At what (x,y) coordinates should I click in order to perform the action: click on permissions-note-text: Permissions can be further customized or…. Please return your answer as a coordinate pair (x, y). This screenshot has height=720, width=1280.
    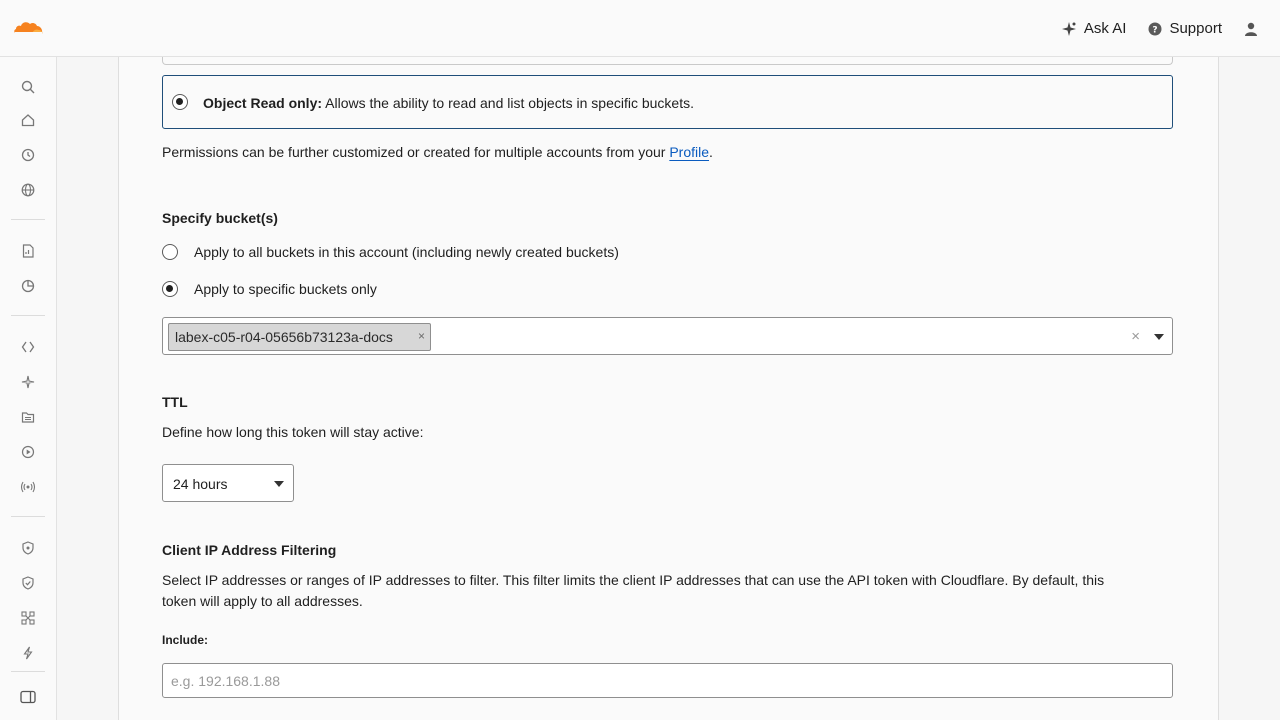
    Looking at the image, I should click on (416, 152).